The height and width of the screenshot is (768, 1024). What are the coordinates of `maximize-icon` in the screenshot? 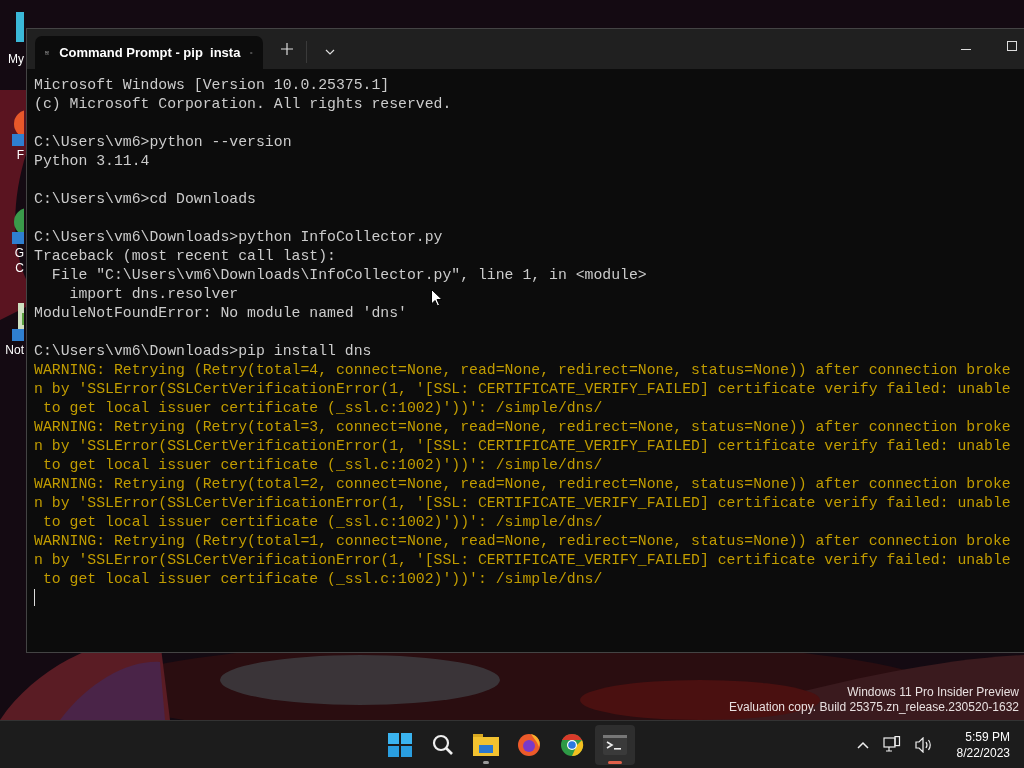 It's located at (1012, 46).